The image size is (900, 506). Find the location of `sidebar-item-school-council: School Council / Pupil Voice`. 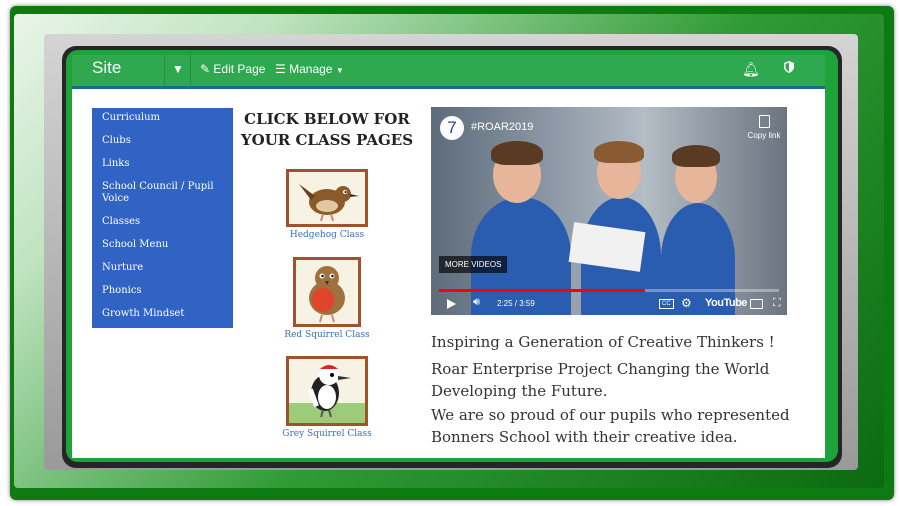

sidebar-item-school-council: School Council / Pupil Voice is located at coordinates (162, 193).